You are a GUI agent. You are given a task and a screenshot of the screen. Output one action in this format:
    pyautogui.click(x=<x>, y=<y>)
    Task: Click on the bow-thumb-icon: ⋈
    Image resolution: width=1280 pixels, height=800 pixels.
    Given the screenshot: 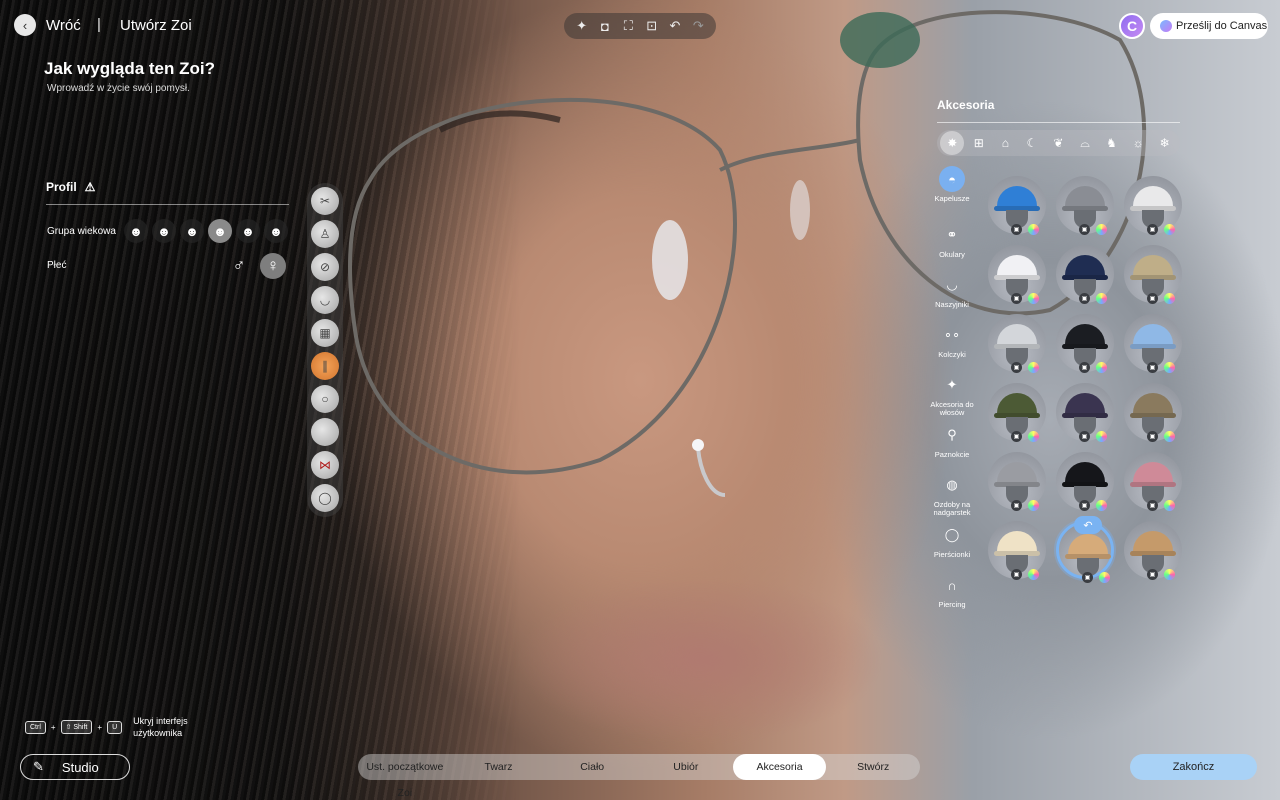 What is the action you would take?
    pyautogui.click(x=325, y=465)
    